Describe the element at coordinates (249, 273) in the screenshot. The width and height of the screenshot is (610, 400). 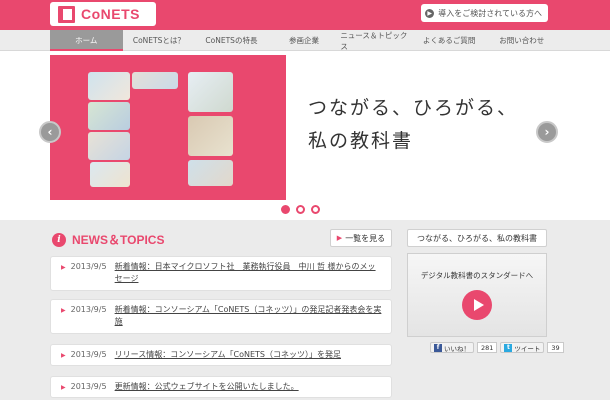
I see `news-link: 新着情報：日本マイクロソフト社 業務執行役員 中川 哲 様からのメッセージ` at that location.